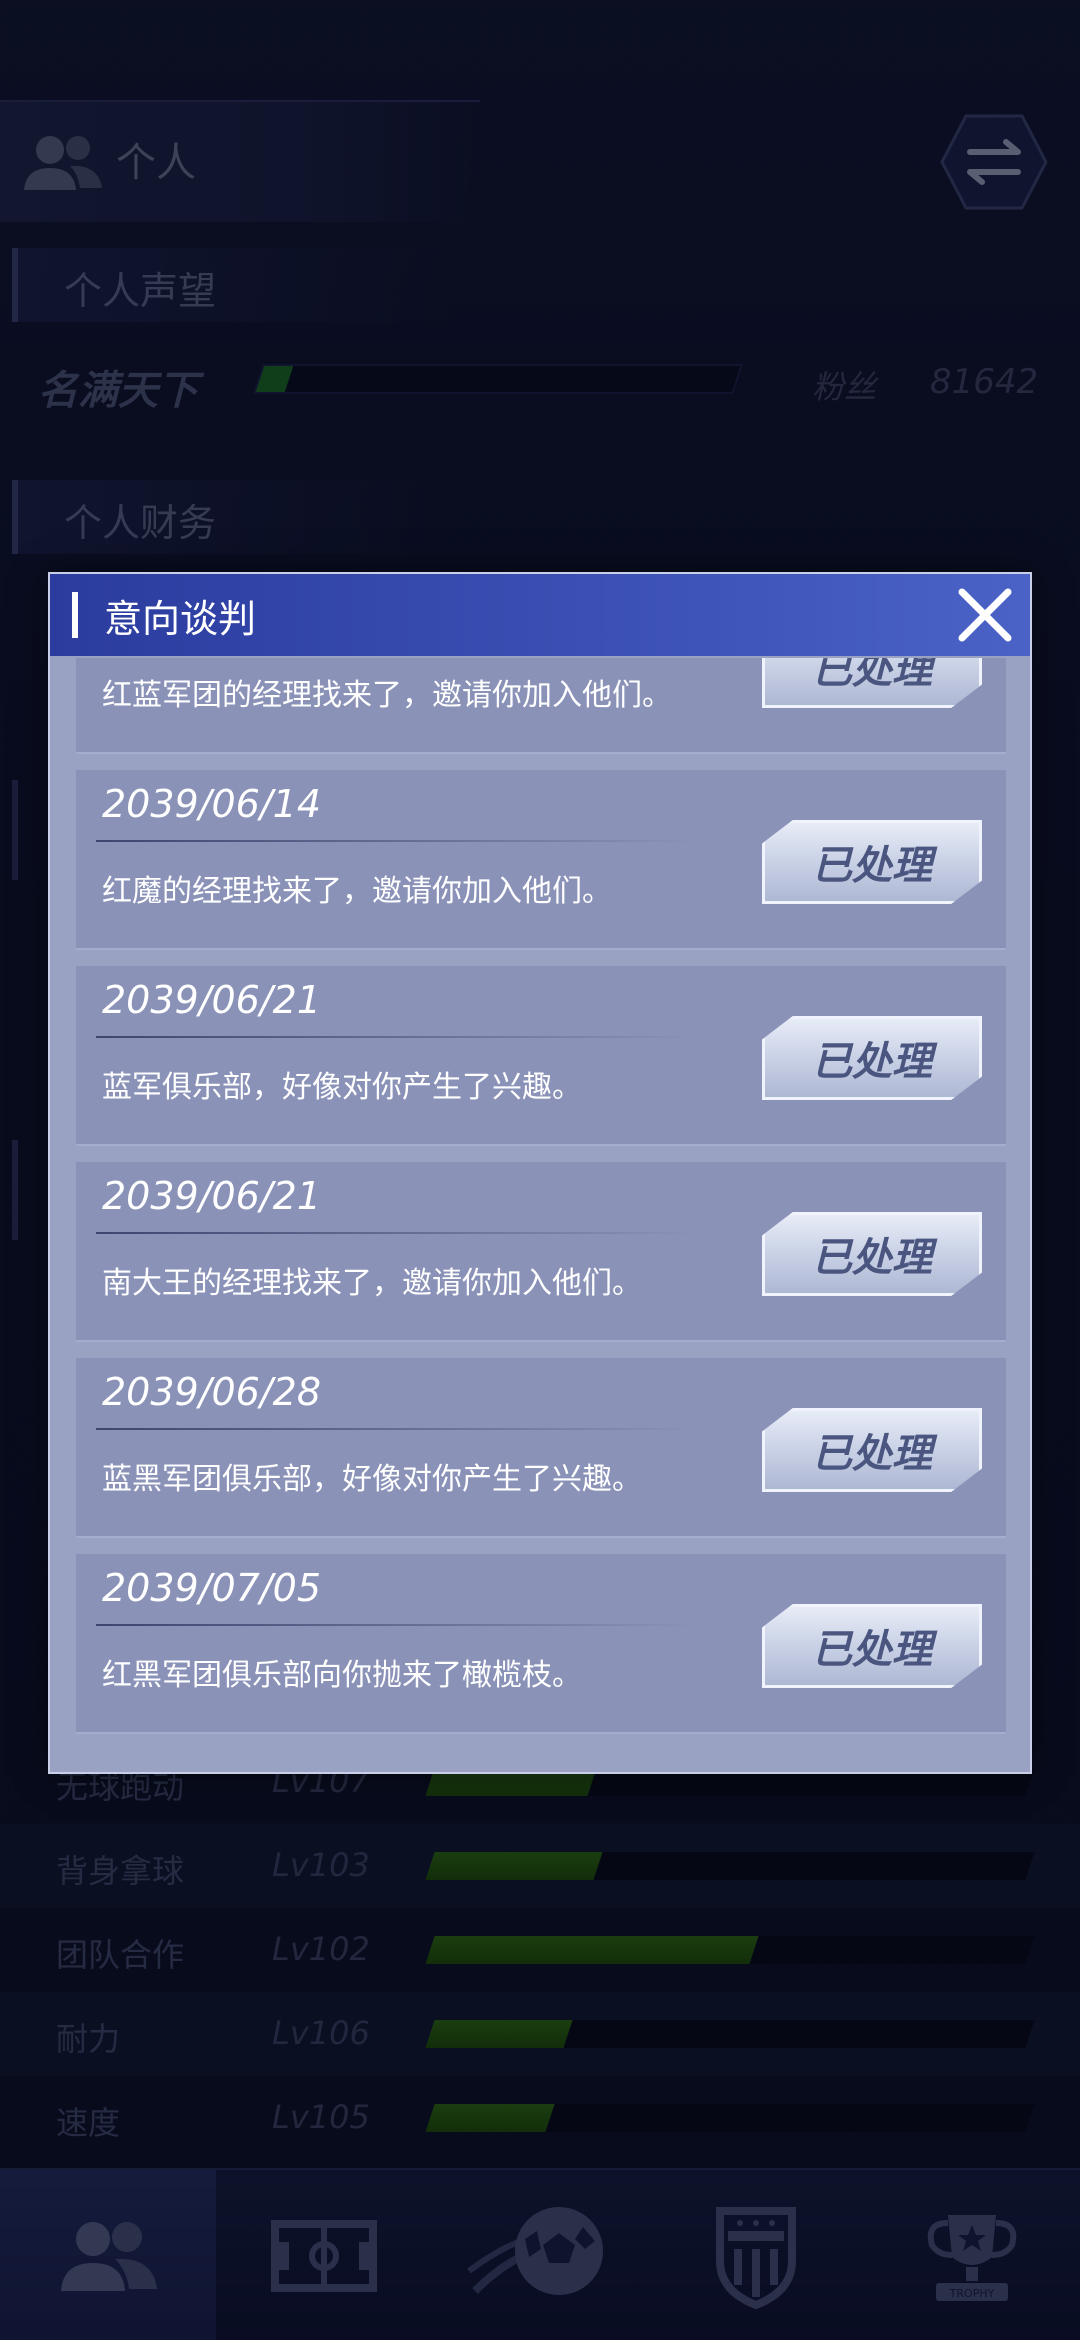 This screenshot has width=1080, height=2340. Describe the element at coordinates (387, 695) in the screenshot. I see `entry-message: 红蓝军团的经理找来了，邀请你加入他们。` at that location.